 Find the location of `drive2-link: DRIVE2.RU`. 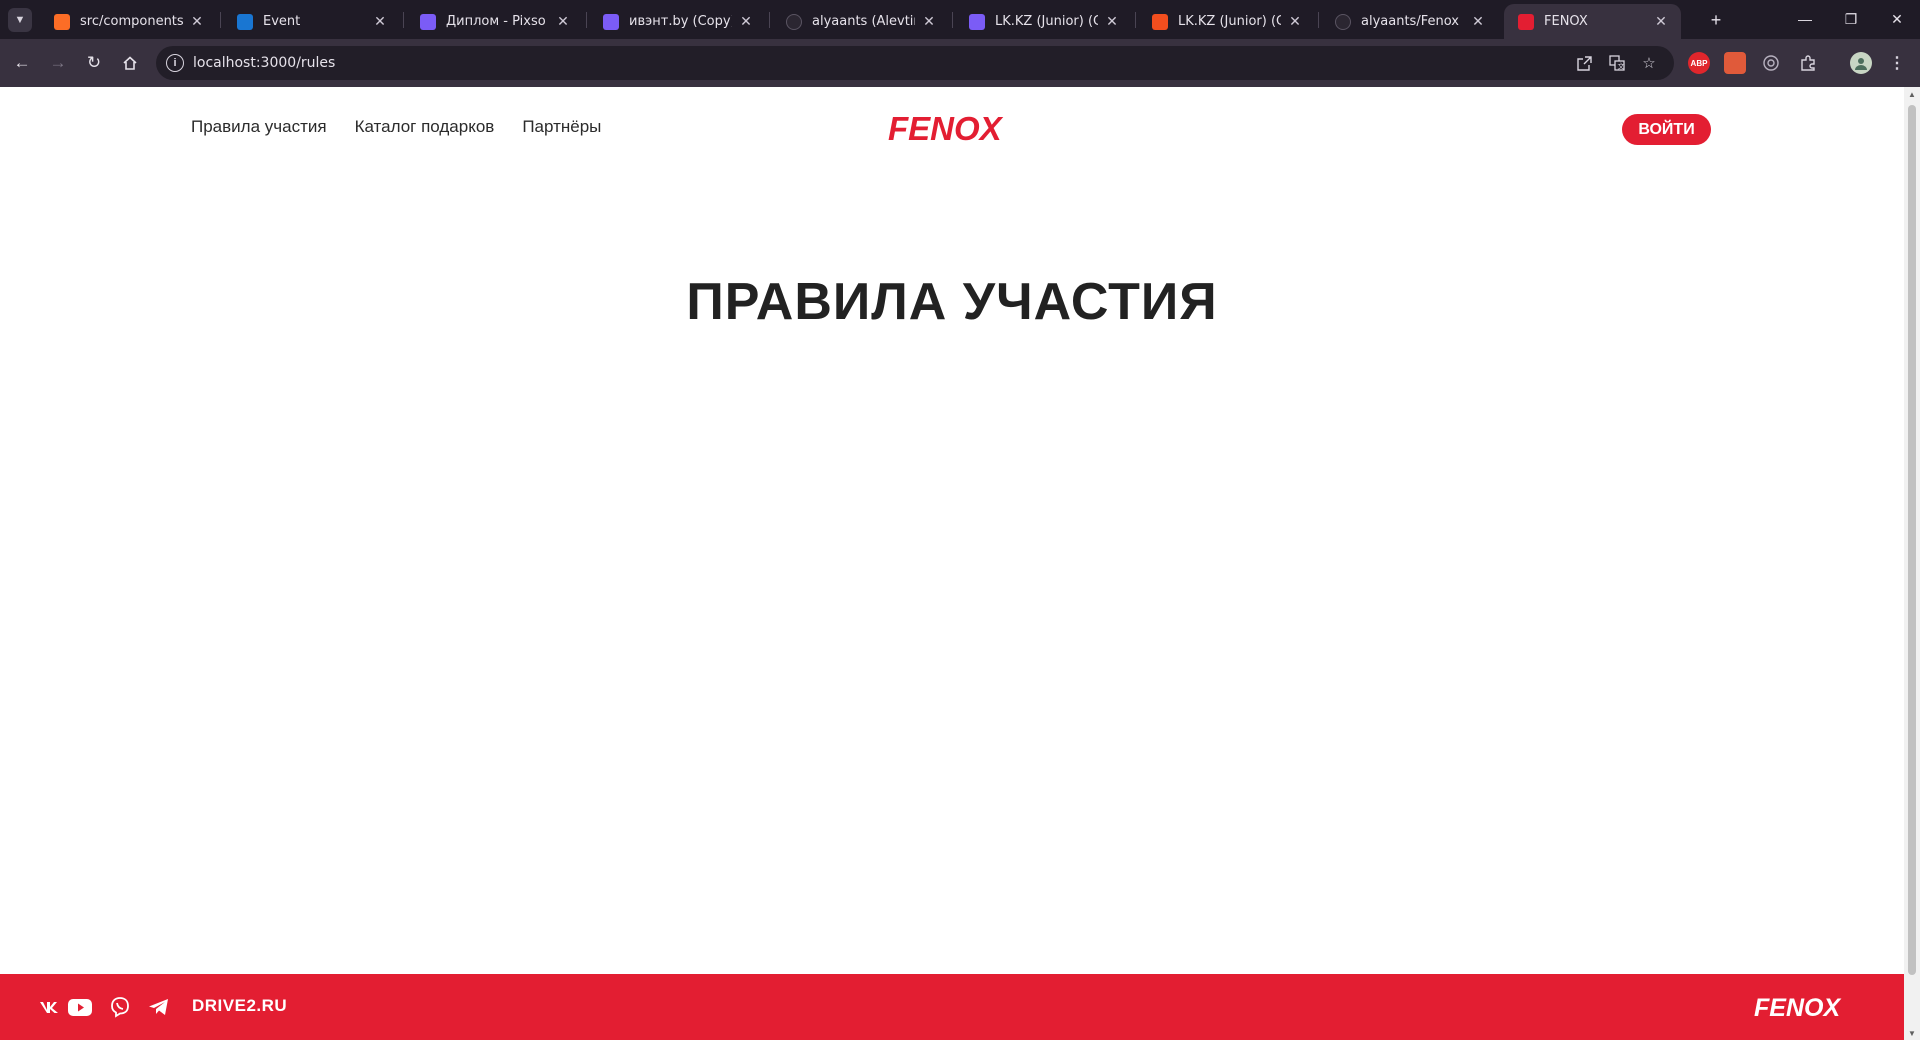

drive2-link: DRIVE2.RU is located at coordinates (239, 1006).